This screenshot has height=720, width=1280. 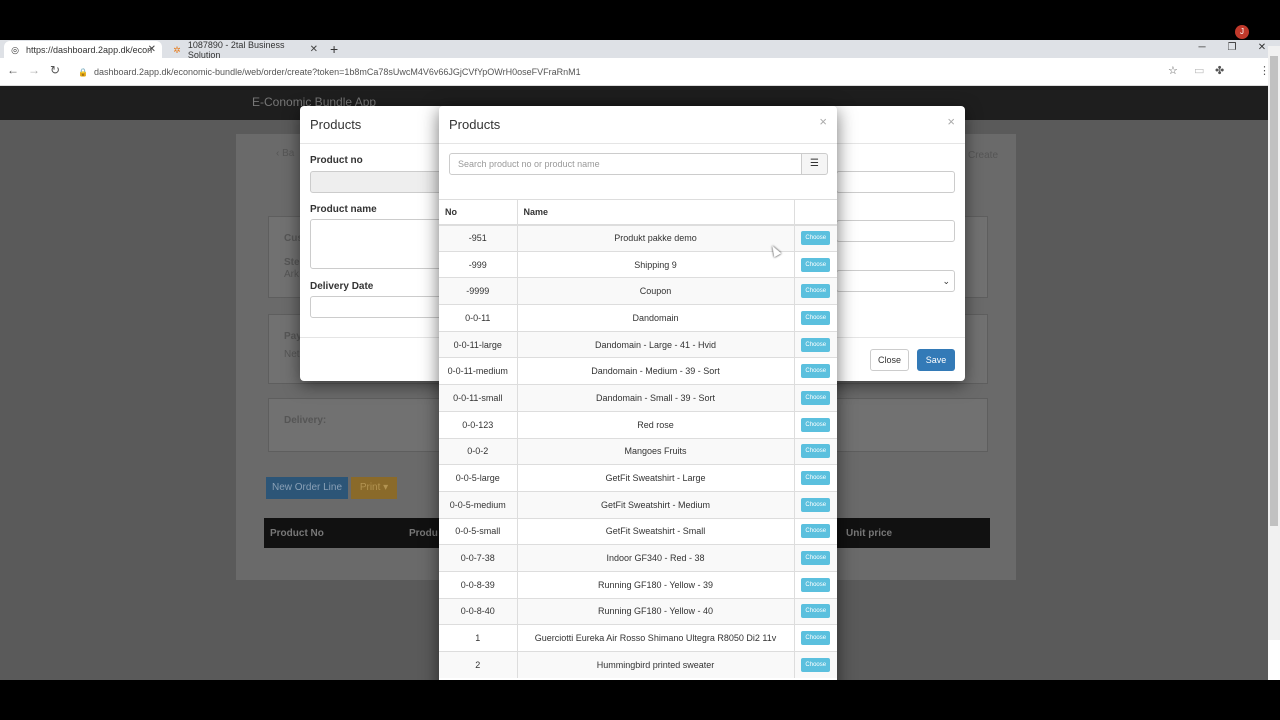 What do you see at coordinates (478, 344) in the screenshot?
I see `product-no-cell: 0-0-11-large` at bounding box center [478, 344].